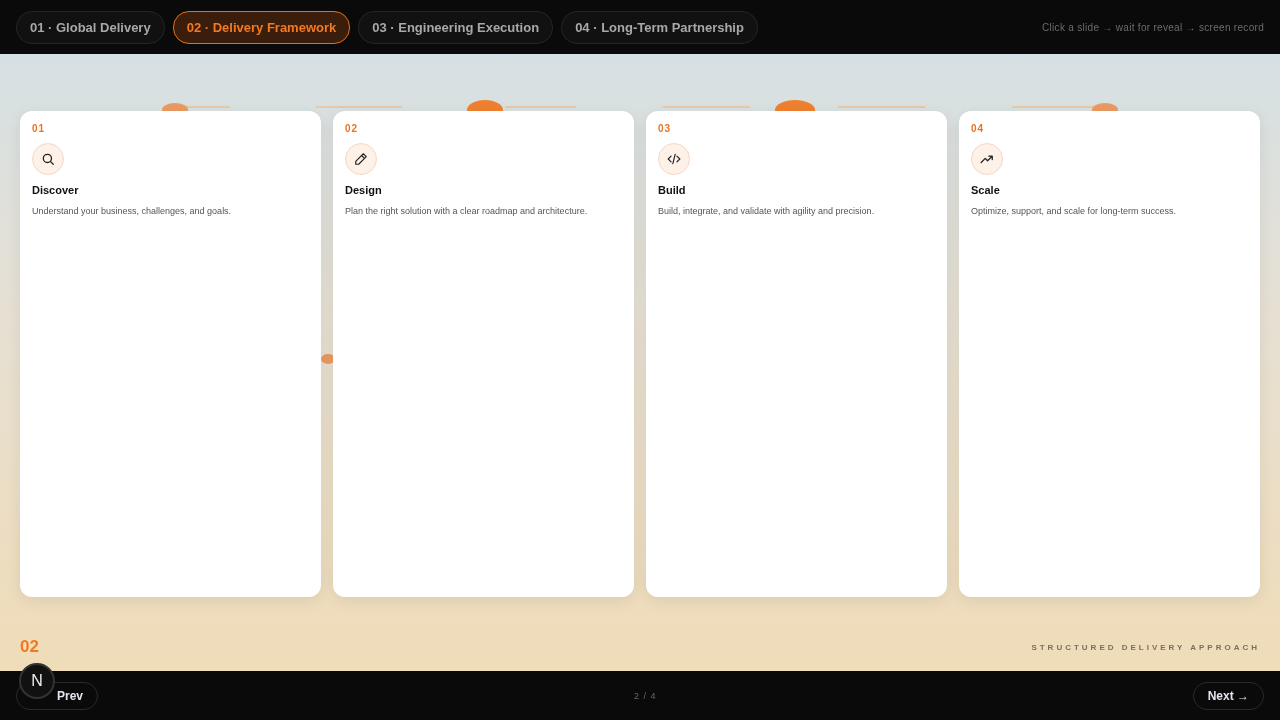 This screenshot has width=1280, height=720. I want to click on slide-tab: 04 · Long-Term Partnership, so click(659, 27).